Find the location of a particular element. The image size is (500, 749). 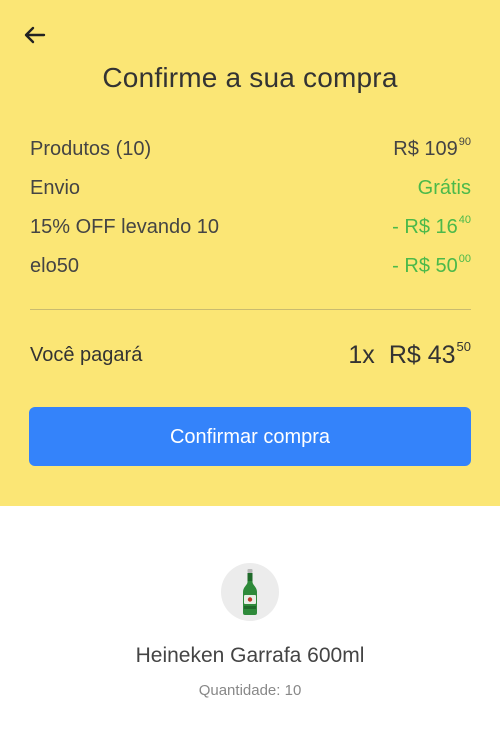

product-quantity: Quantidade: 10 is located at coordinates (250, 690).